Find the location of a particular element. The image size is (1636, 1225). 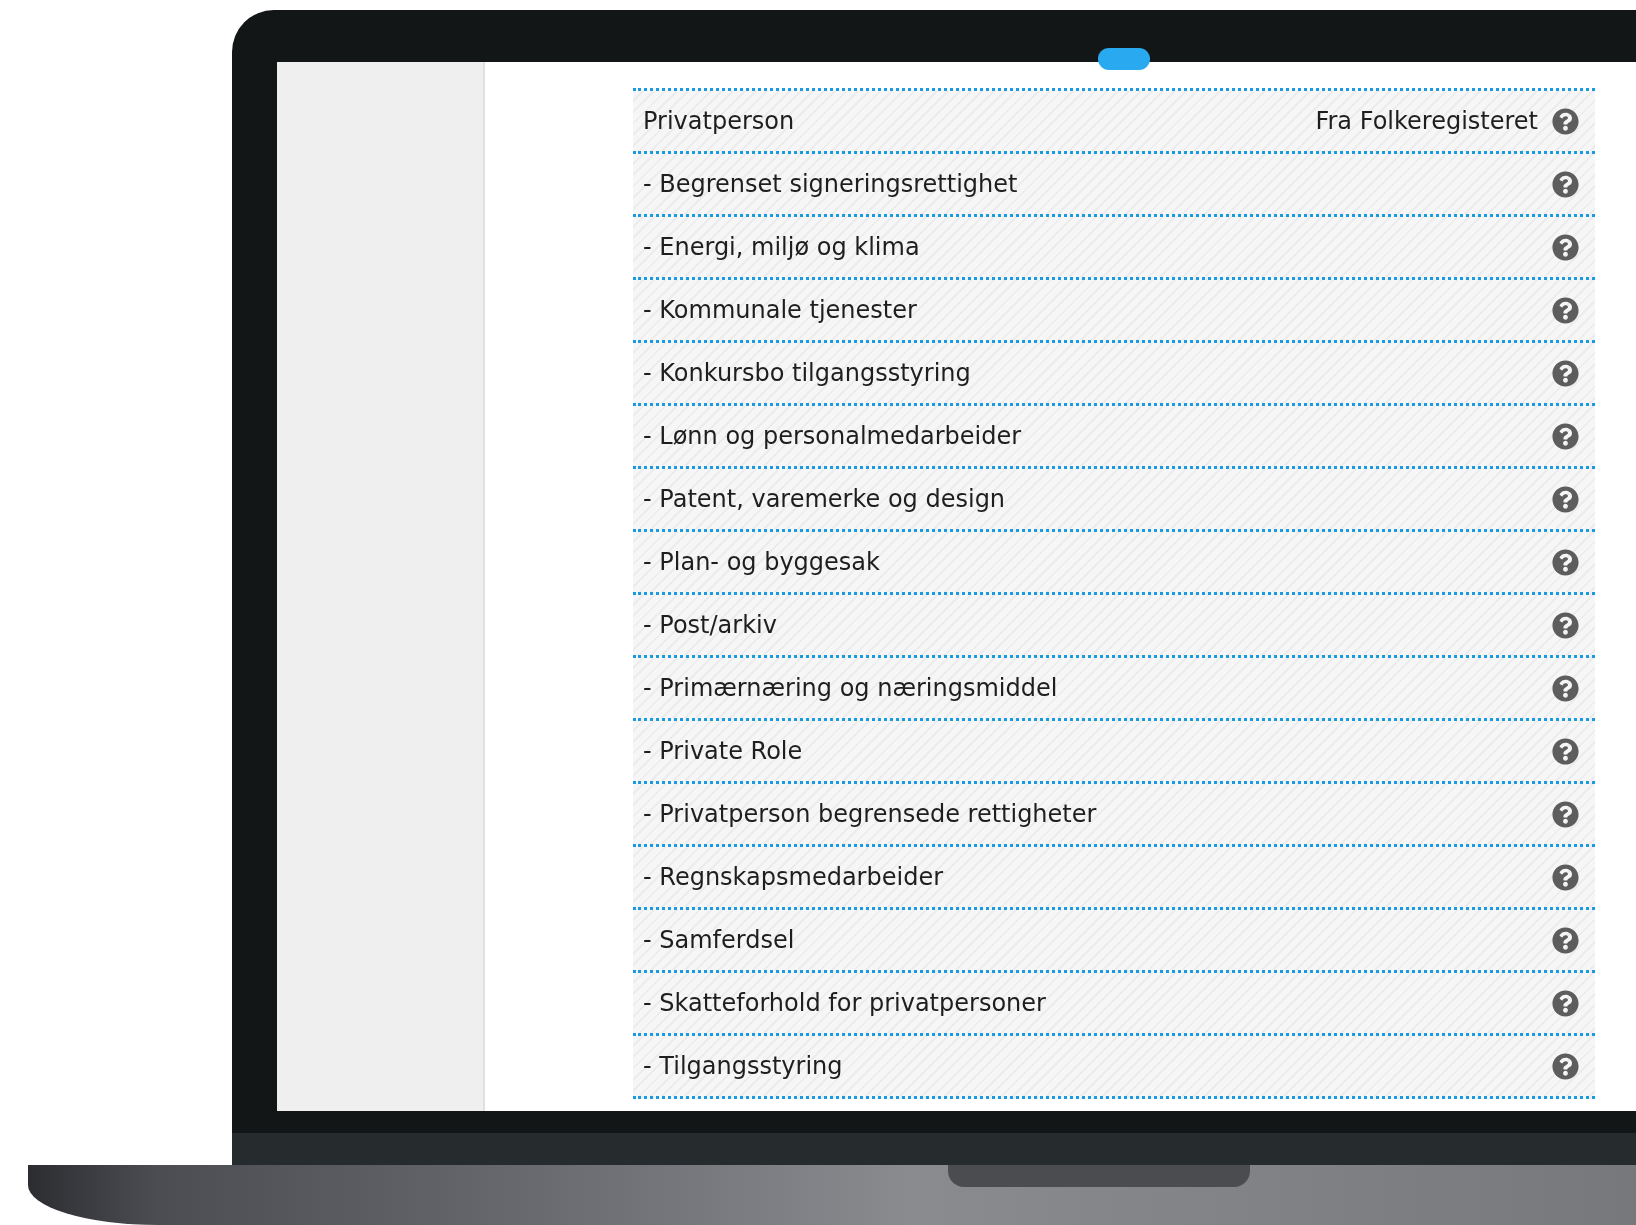

role-label: - Primærnæring og næringsmiddel is located at coordinates (850, 688).